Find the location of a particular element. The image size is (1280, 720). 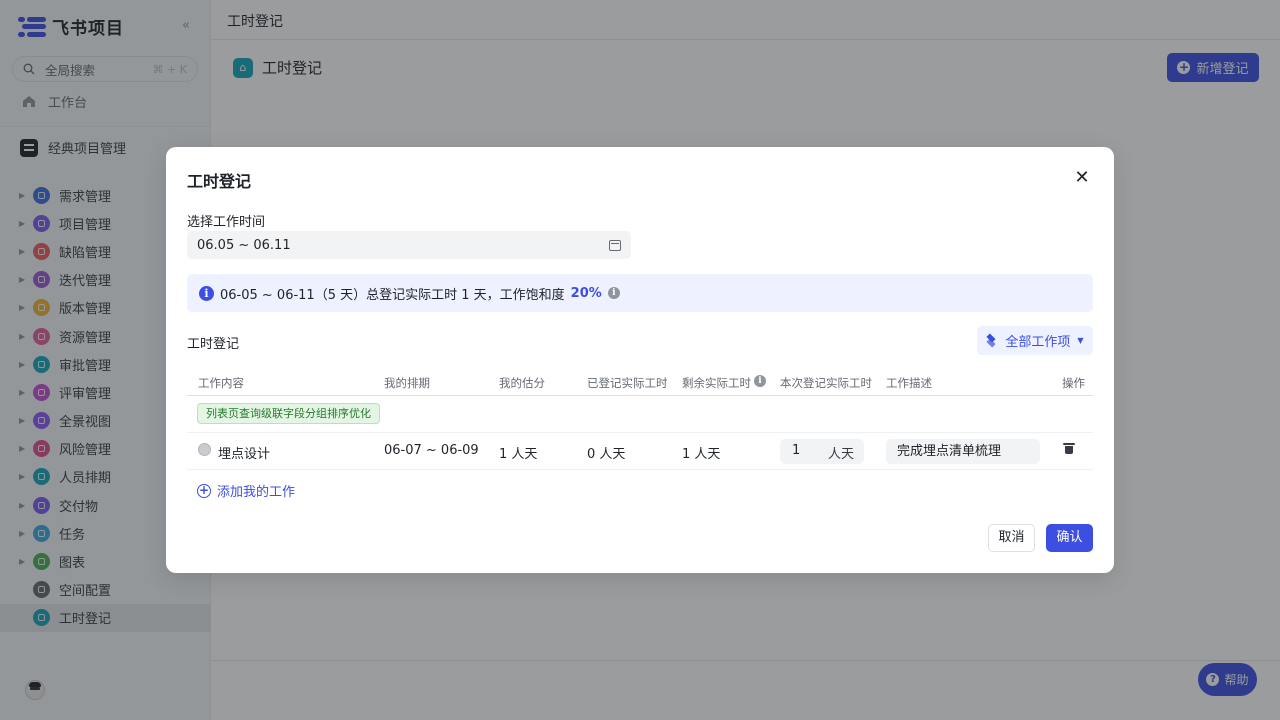

current-hours-unit: 人天 is located at coordinates (841, 454).